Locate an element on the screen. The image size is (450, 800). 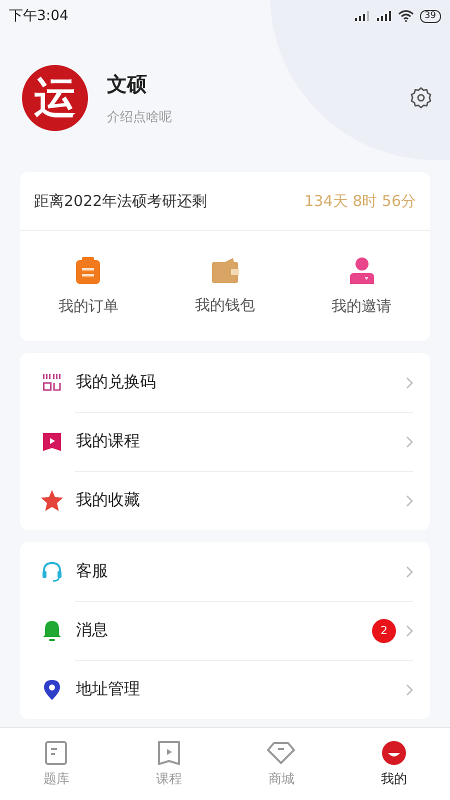
settings-icon is located at coordinates (421, 98).